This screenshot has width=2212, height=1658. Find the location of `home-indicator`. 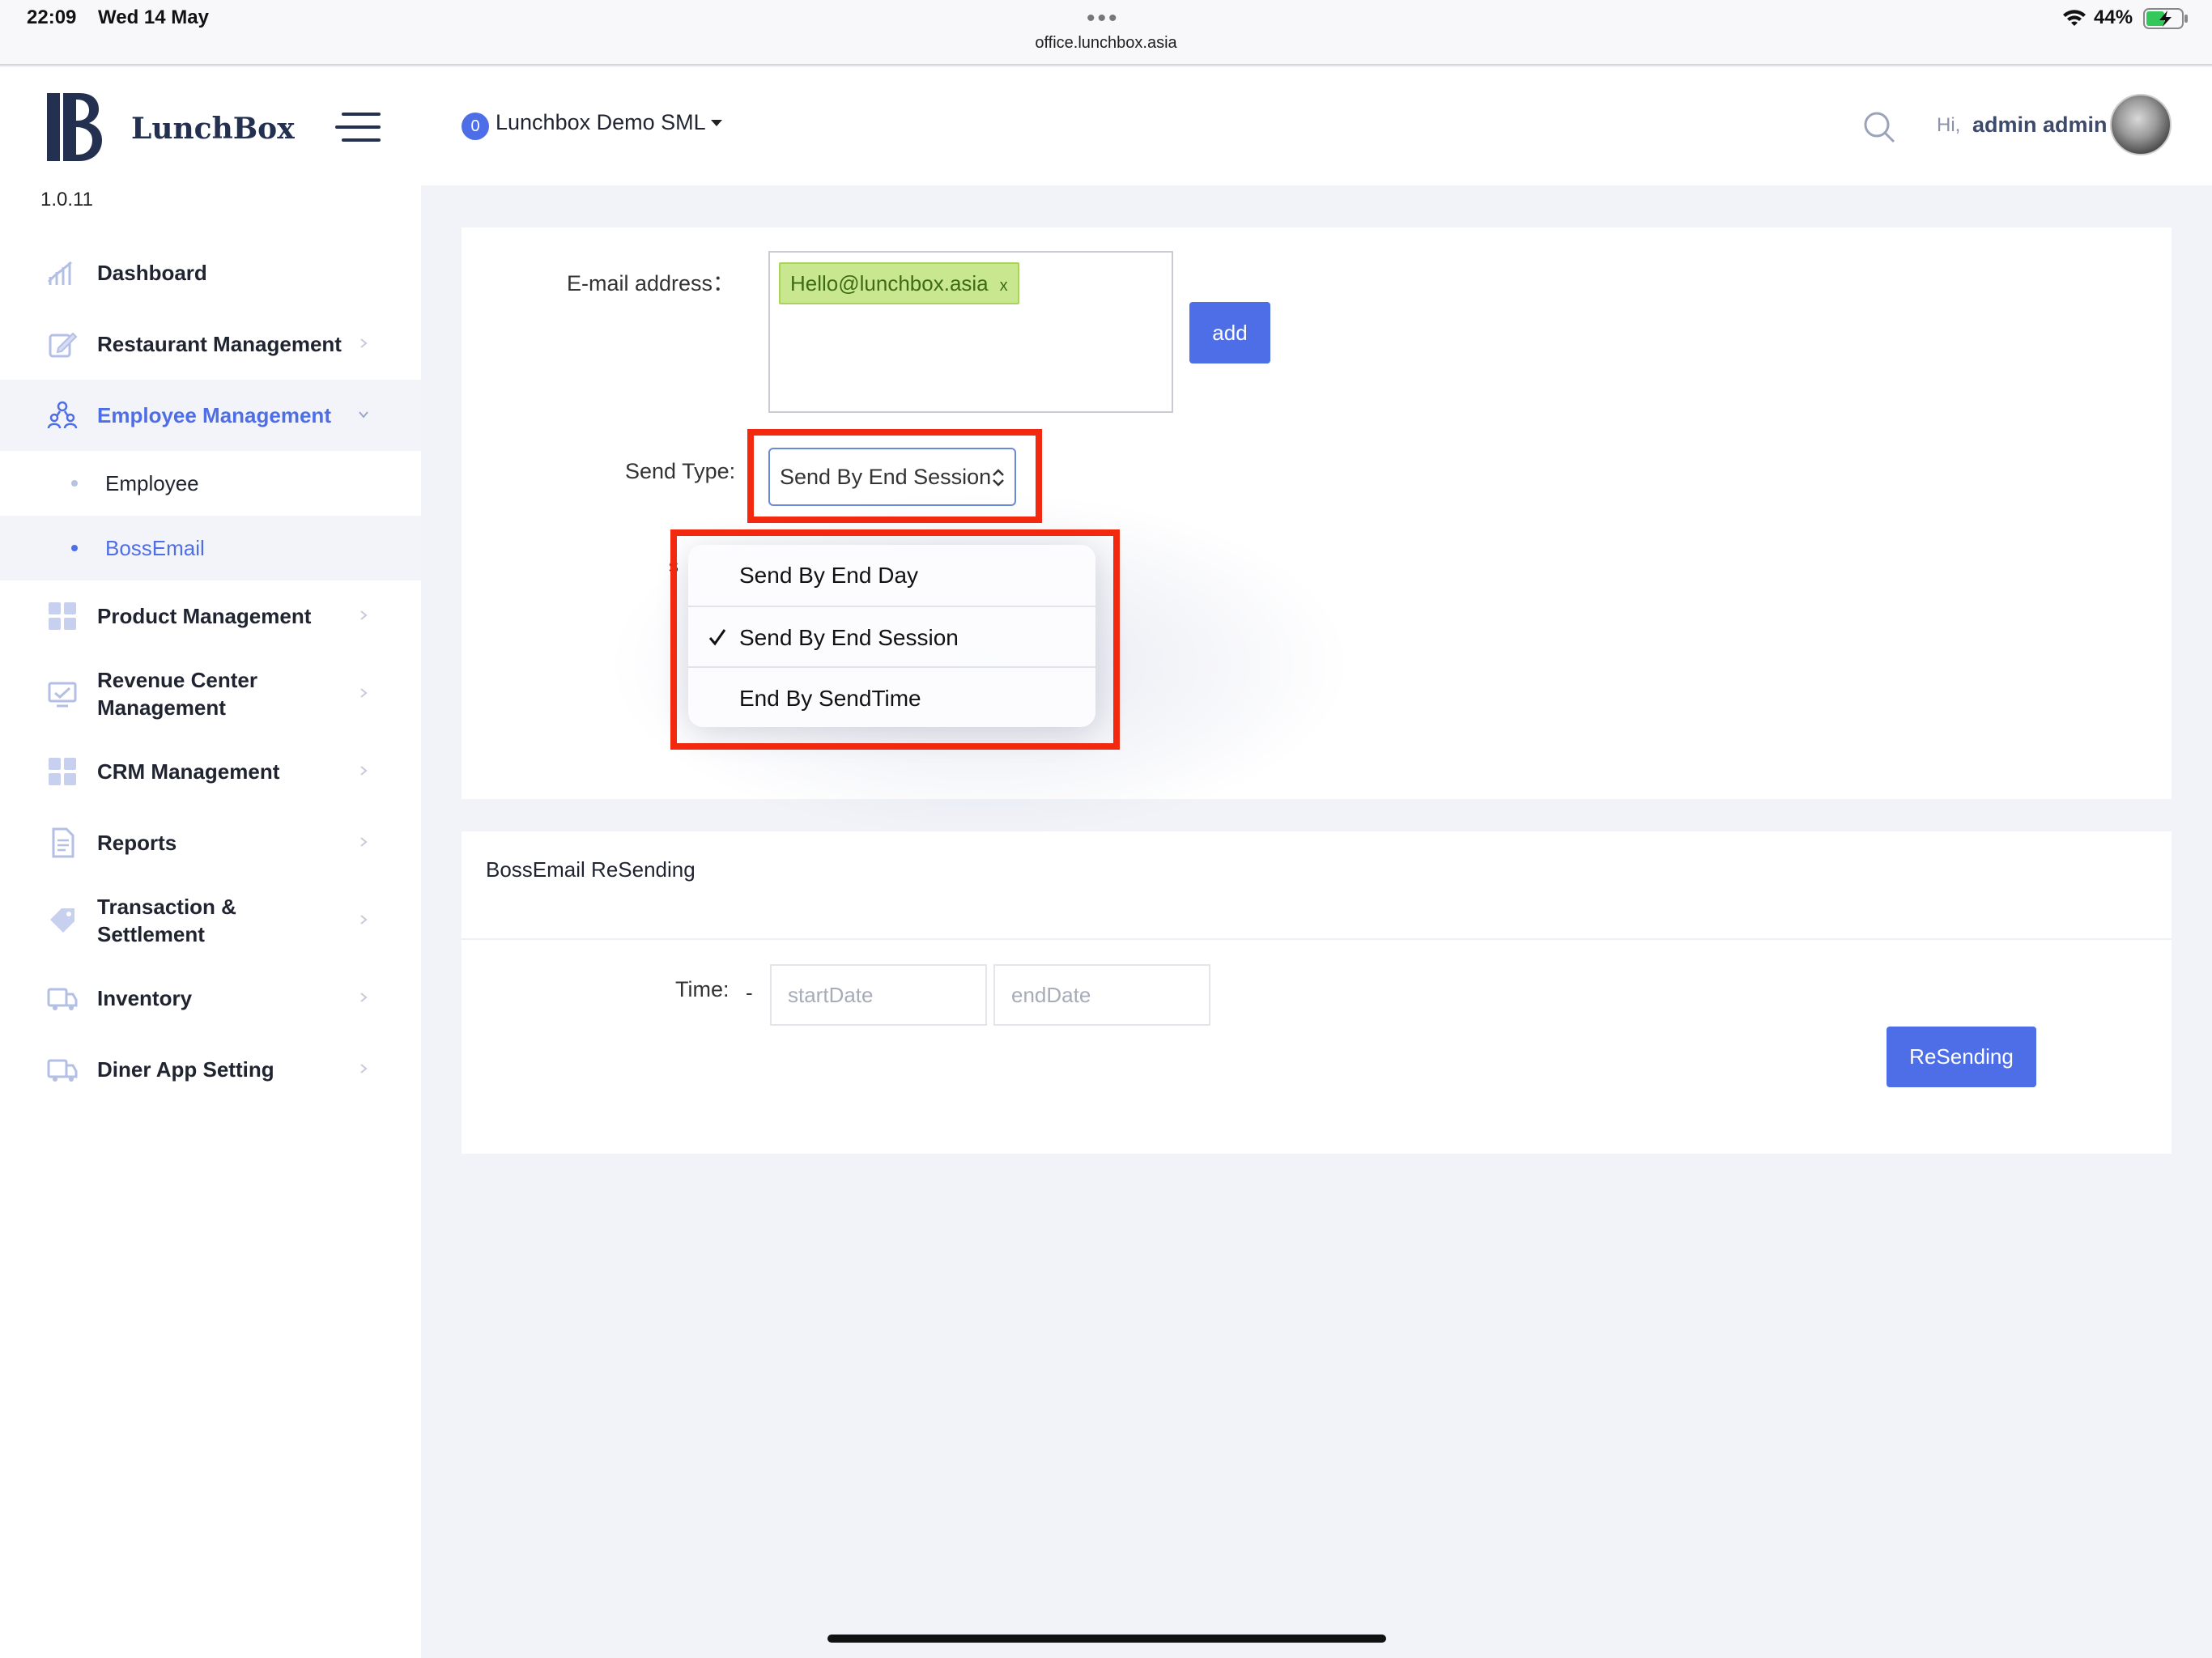

home-indicator is located at coordinates (1106, 1639).